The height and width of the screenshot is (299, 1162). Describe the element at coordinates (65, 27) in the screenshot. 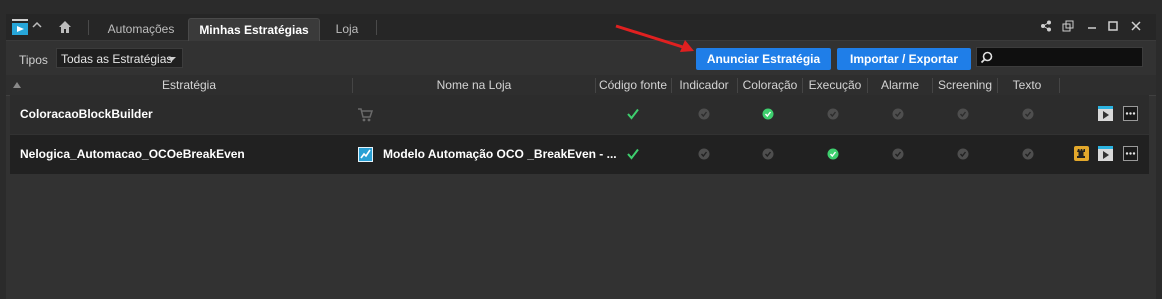

I see `home-icon` at that location.